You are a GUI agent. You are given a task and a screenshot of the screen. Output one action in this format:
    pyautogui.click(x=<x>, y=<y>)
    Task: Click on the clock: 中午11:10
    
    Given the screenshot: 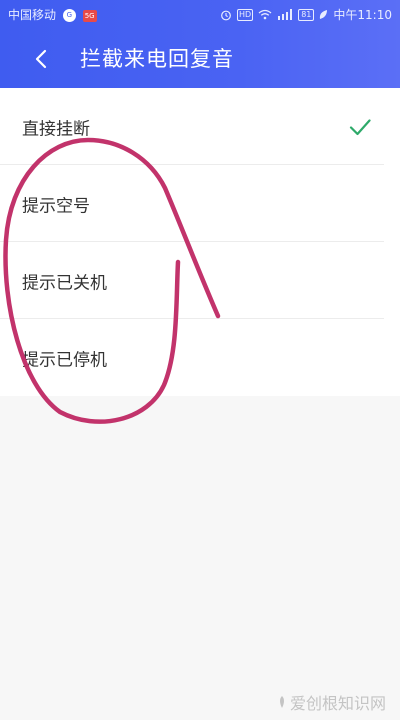 What is the action you would take?
    pyautogui.click(x=362, y=15)
    